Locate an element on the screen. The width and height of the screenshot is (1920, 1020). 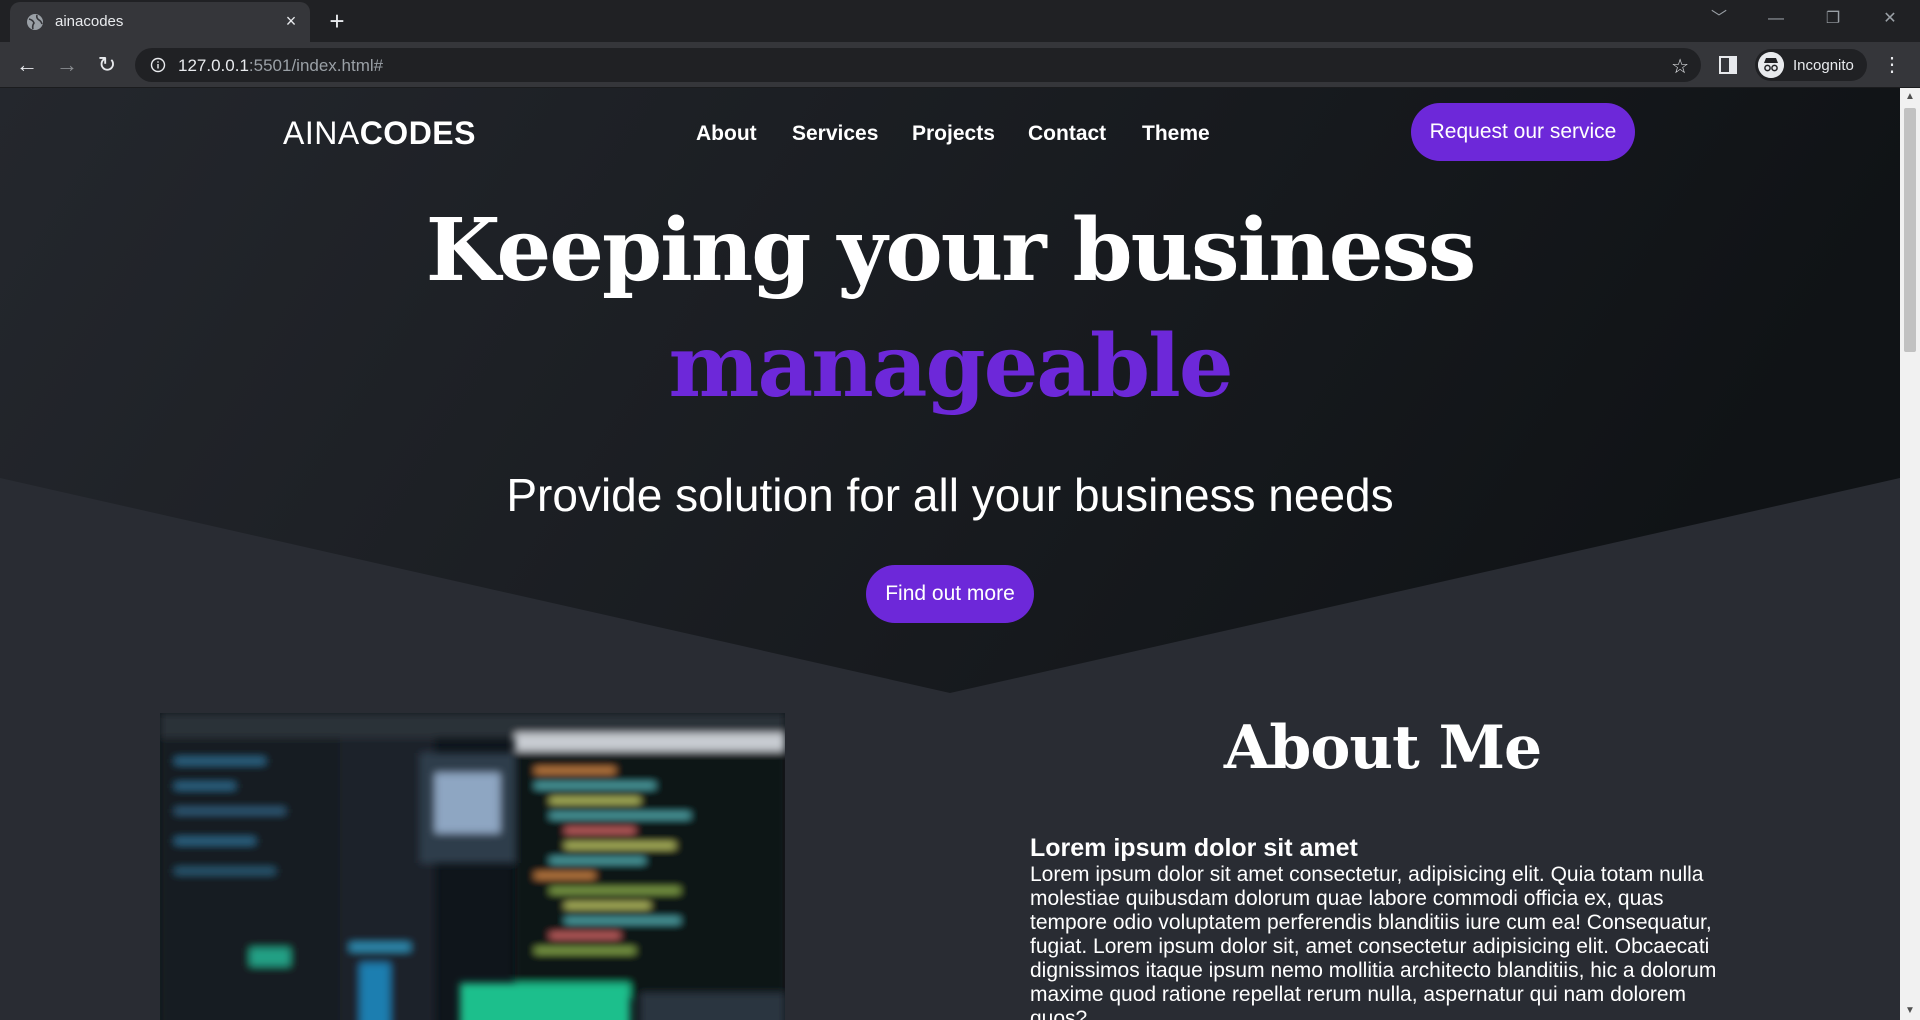
logo-light-text: AINA is located at coordinates (321, 133).